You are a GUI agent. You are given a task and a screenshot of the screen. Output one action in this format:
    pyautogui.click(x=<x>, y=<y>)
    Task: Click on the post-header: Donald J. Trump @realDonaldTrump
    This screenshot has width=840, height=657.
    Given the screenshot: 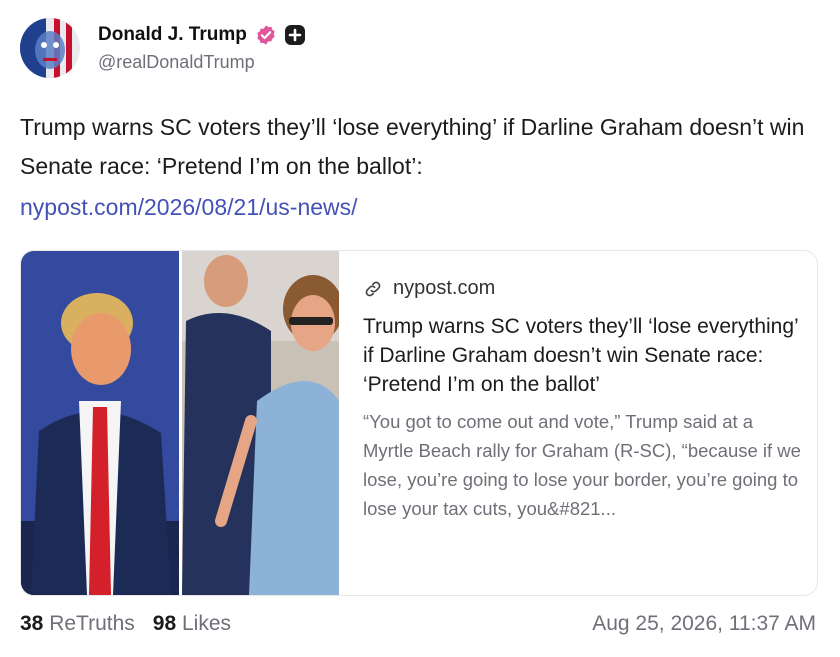 What is the action you would take?
    pyautogui.click(x=162, y=48)
    